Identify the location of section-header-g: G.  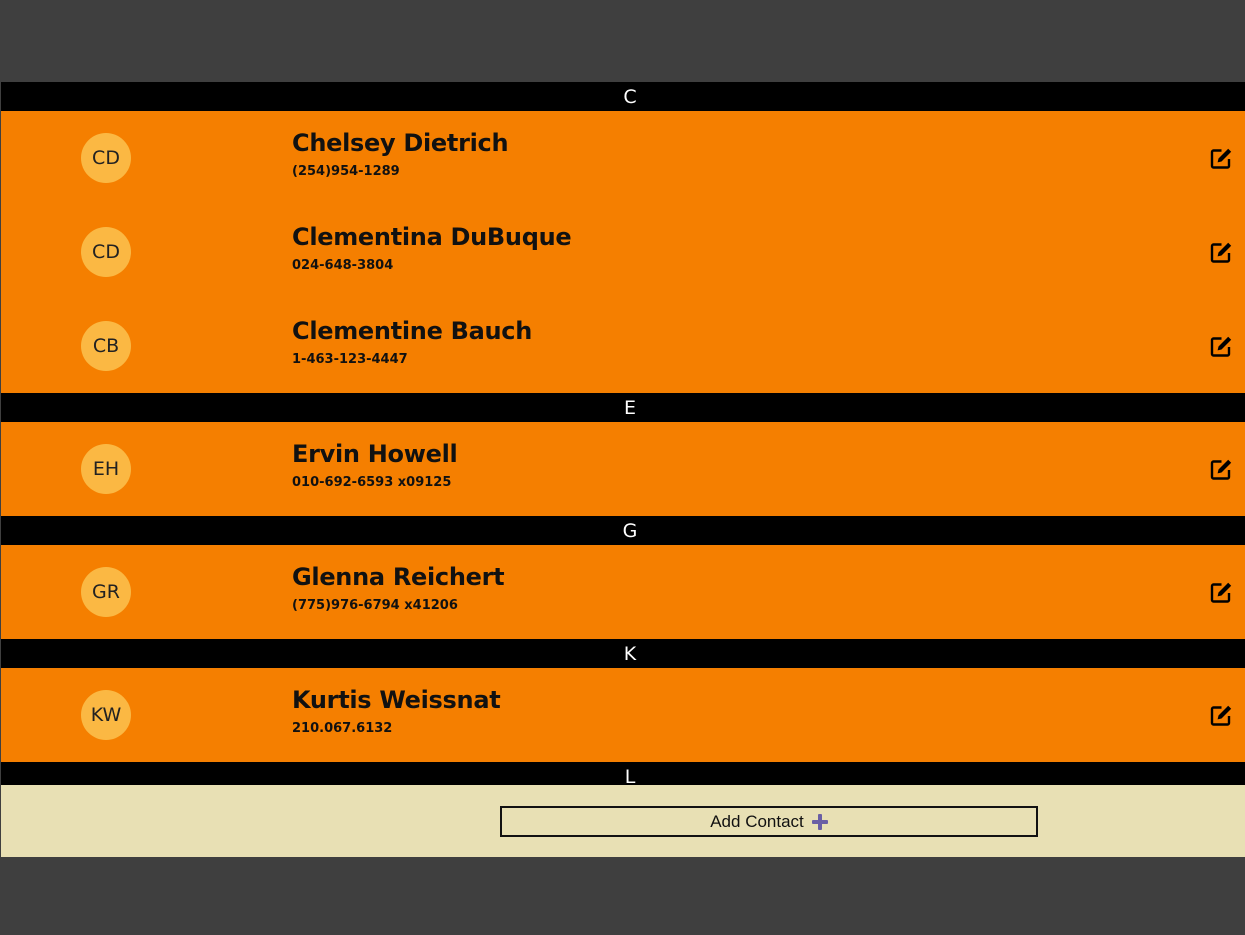
(623, 530).